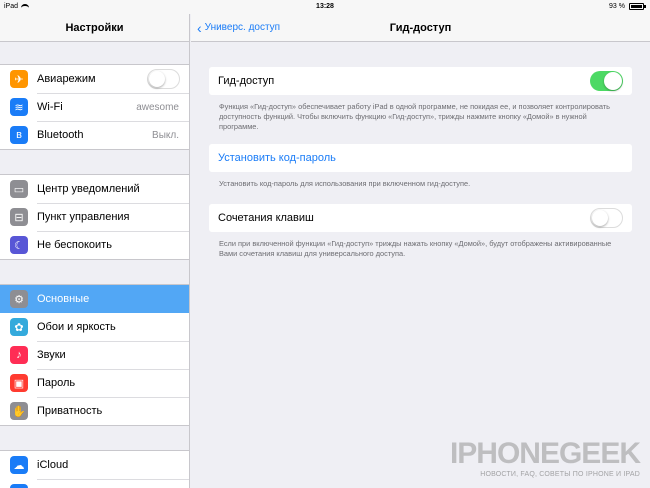 The width and height of the screenshot is (650, 488). What do you see at coordinates (66, 79) in the screenshot?
I see `sidebar-item-label: Авиарежим` at bounding box center [66, 79].